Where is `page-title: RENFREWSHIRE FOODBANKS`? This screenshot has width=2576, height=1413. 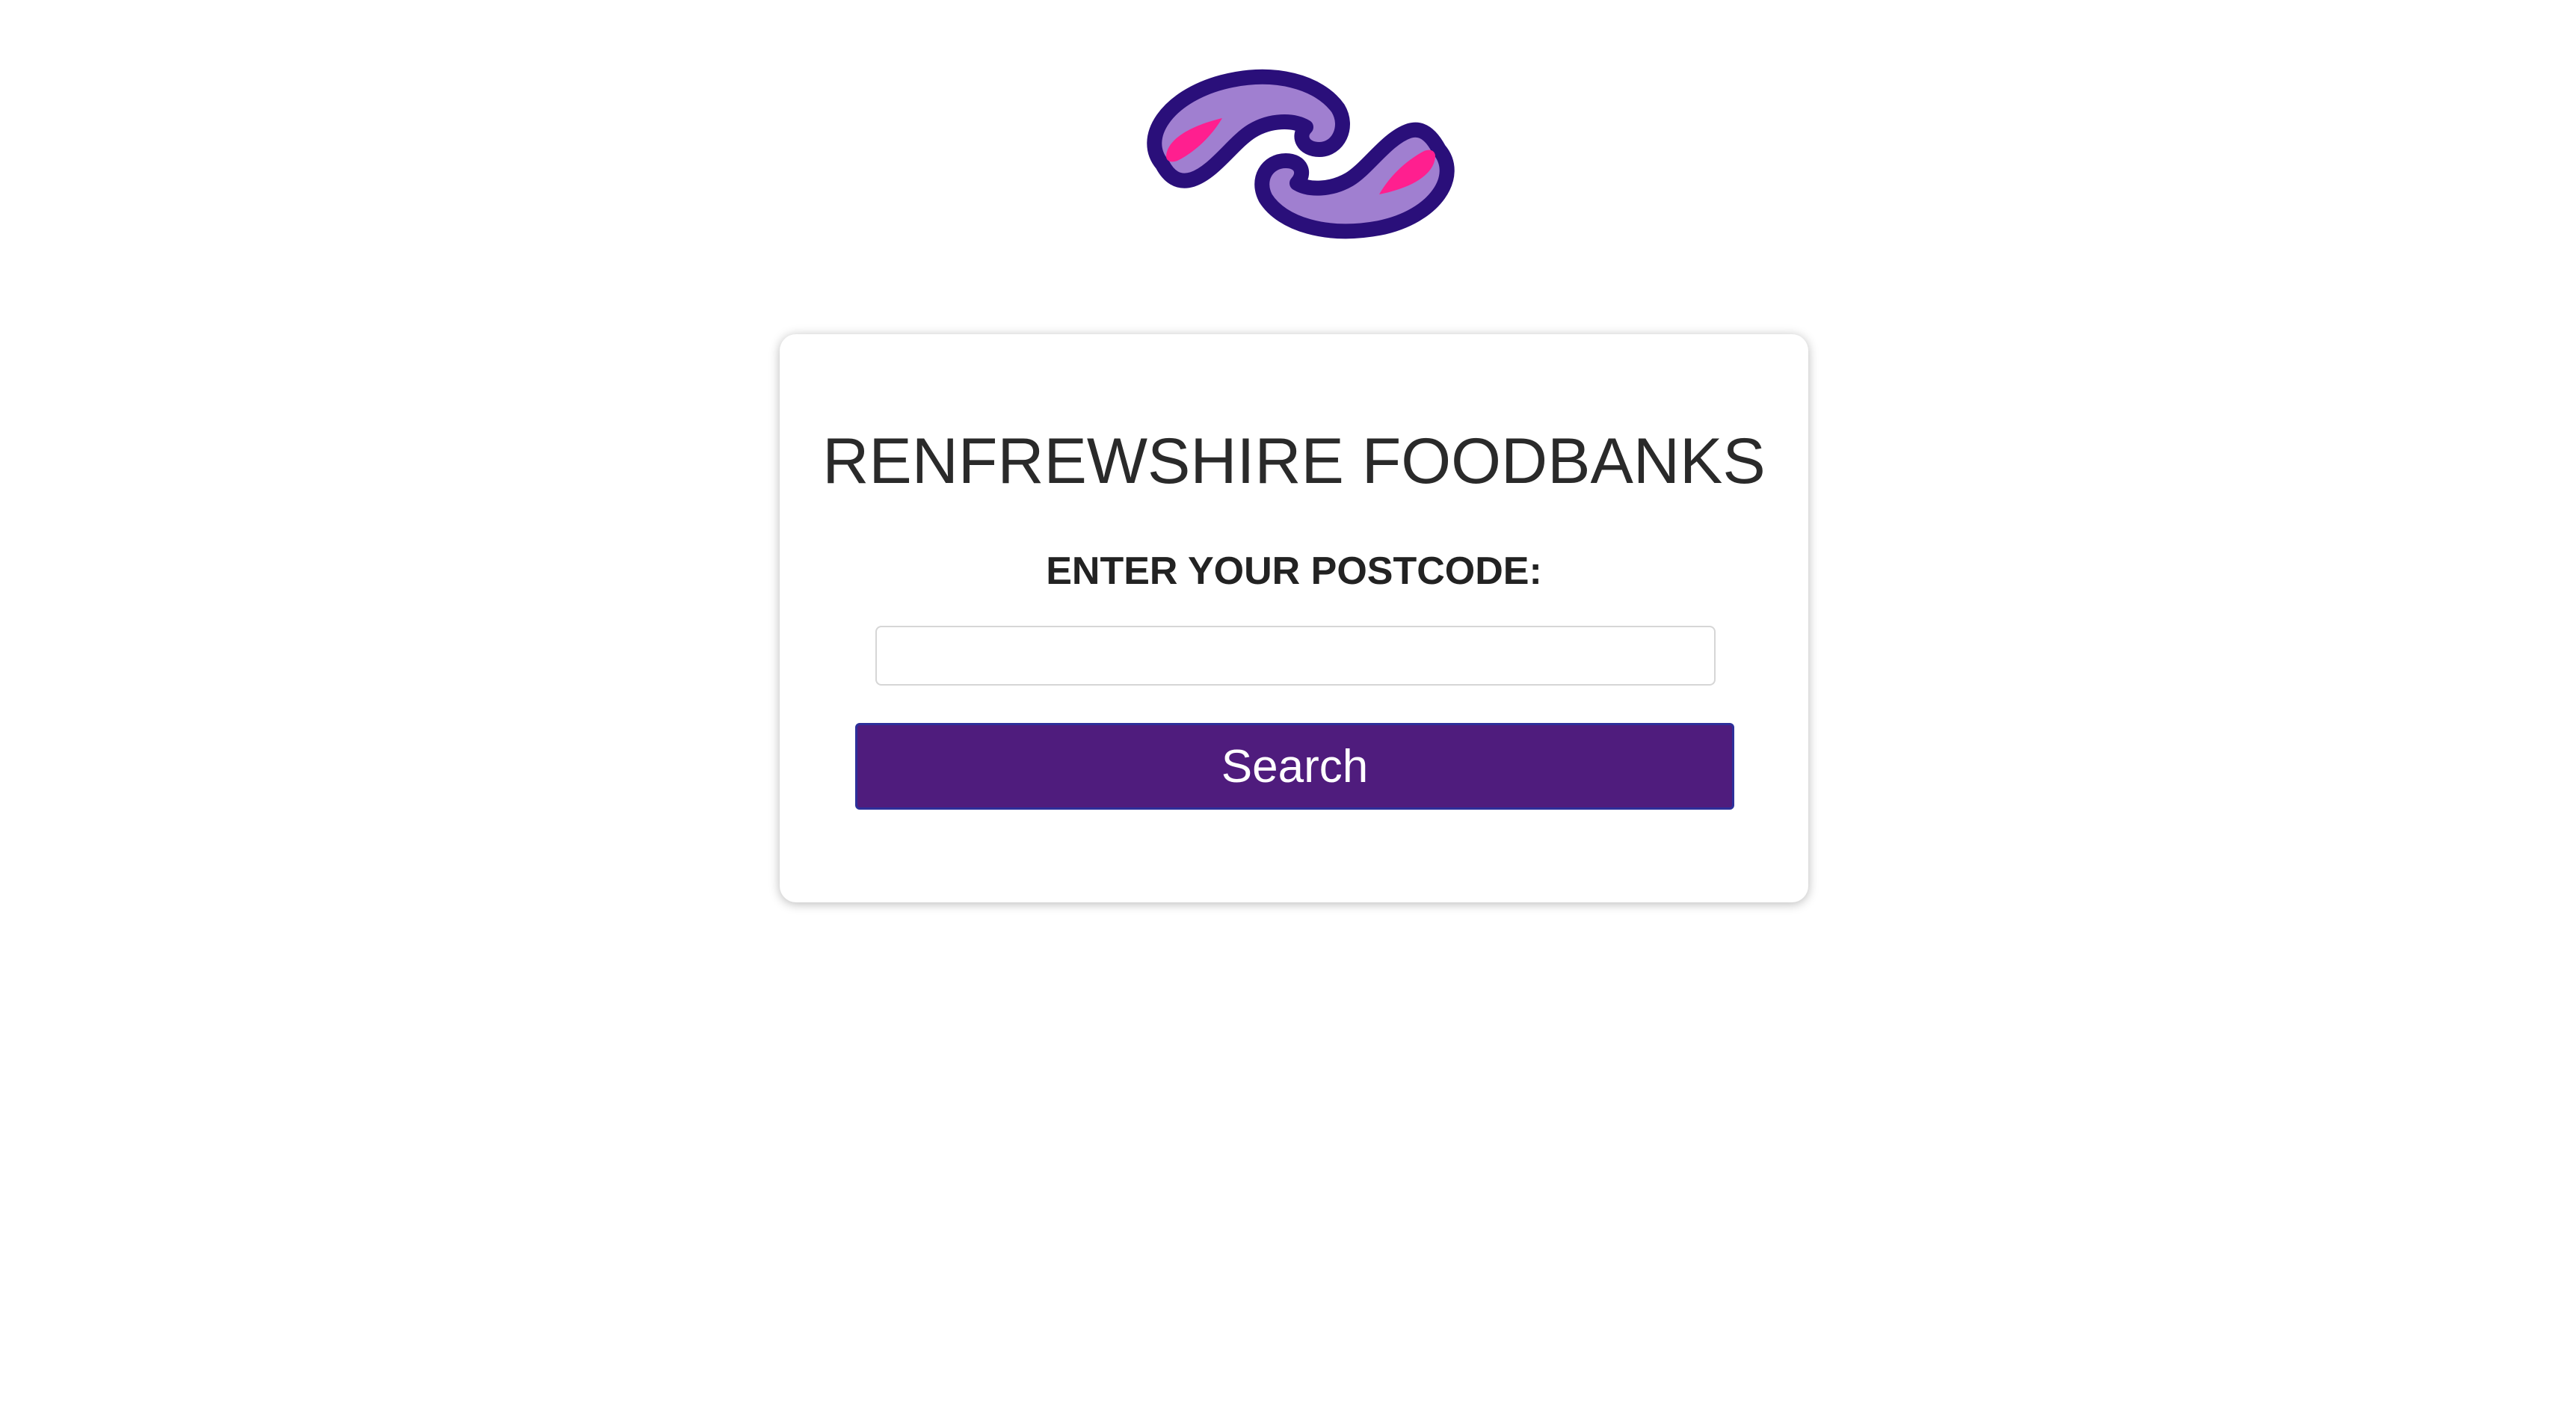 page-title: RENFREWSHIRE FOODBANKS is located at coordinates (1294, 461).